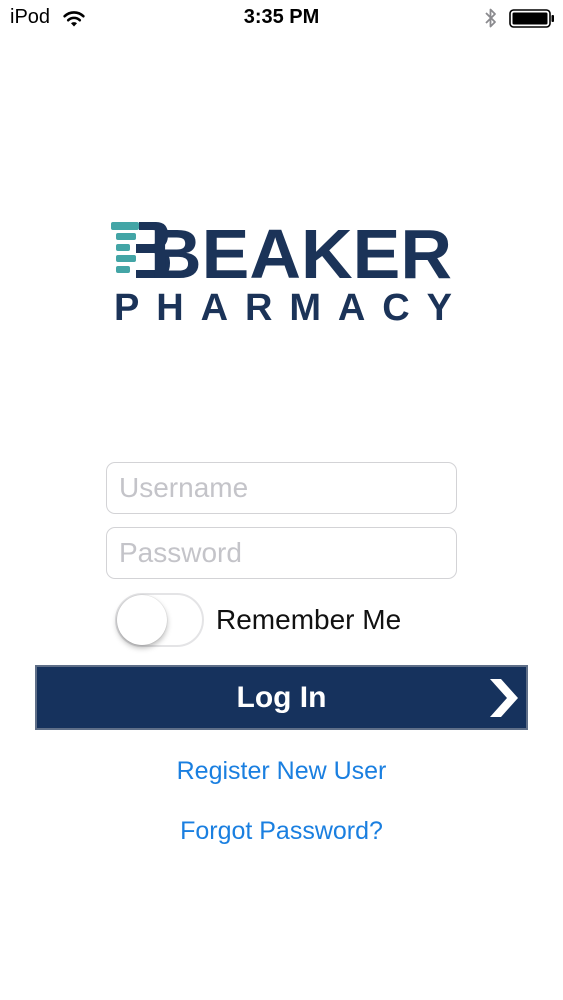  What do you see at coordinates (281, 771) in the screenshot?
I see `register-new-user-link: Register New User` at bounding box center [281, 771].